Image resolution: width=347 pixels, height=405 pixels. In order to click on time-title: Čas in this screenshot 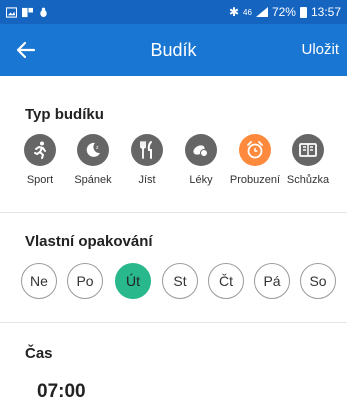, I will do `click(39, 353)`.